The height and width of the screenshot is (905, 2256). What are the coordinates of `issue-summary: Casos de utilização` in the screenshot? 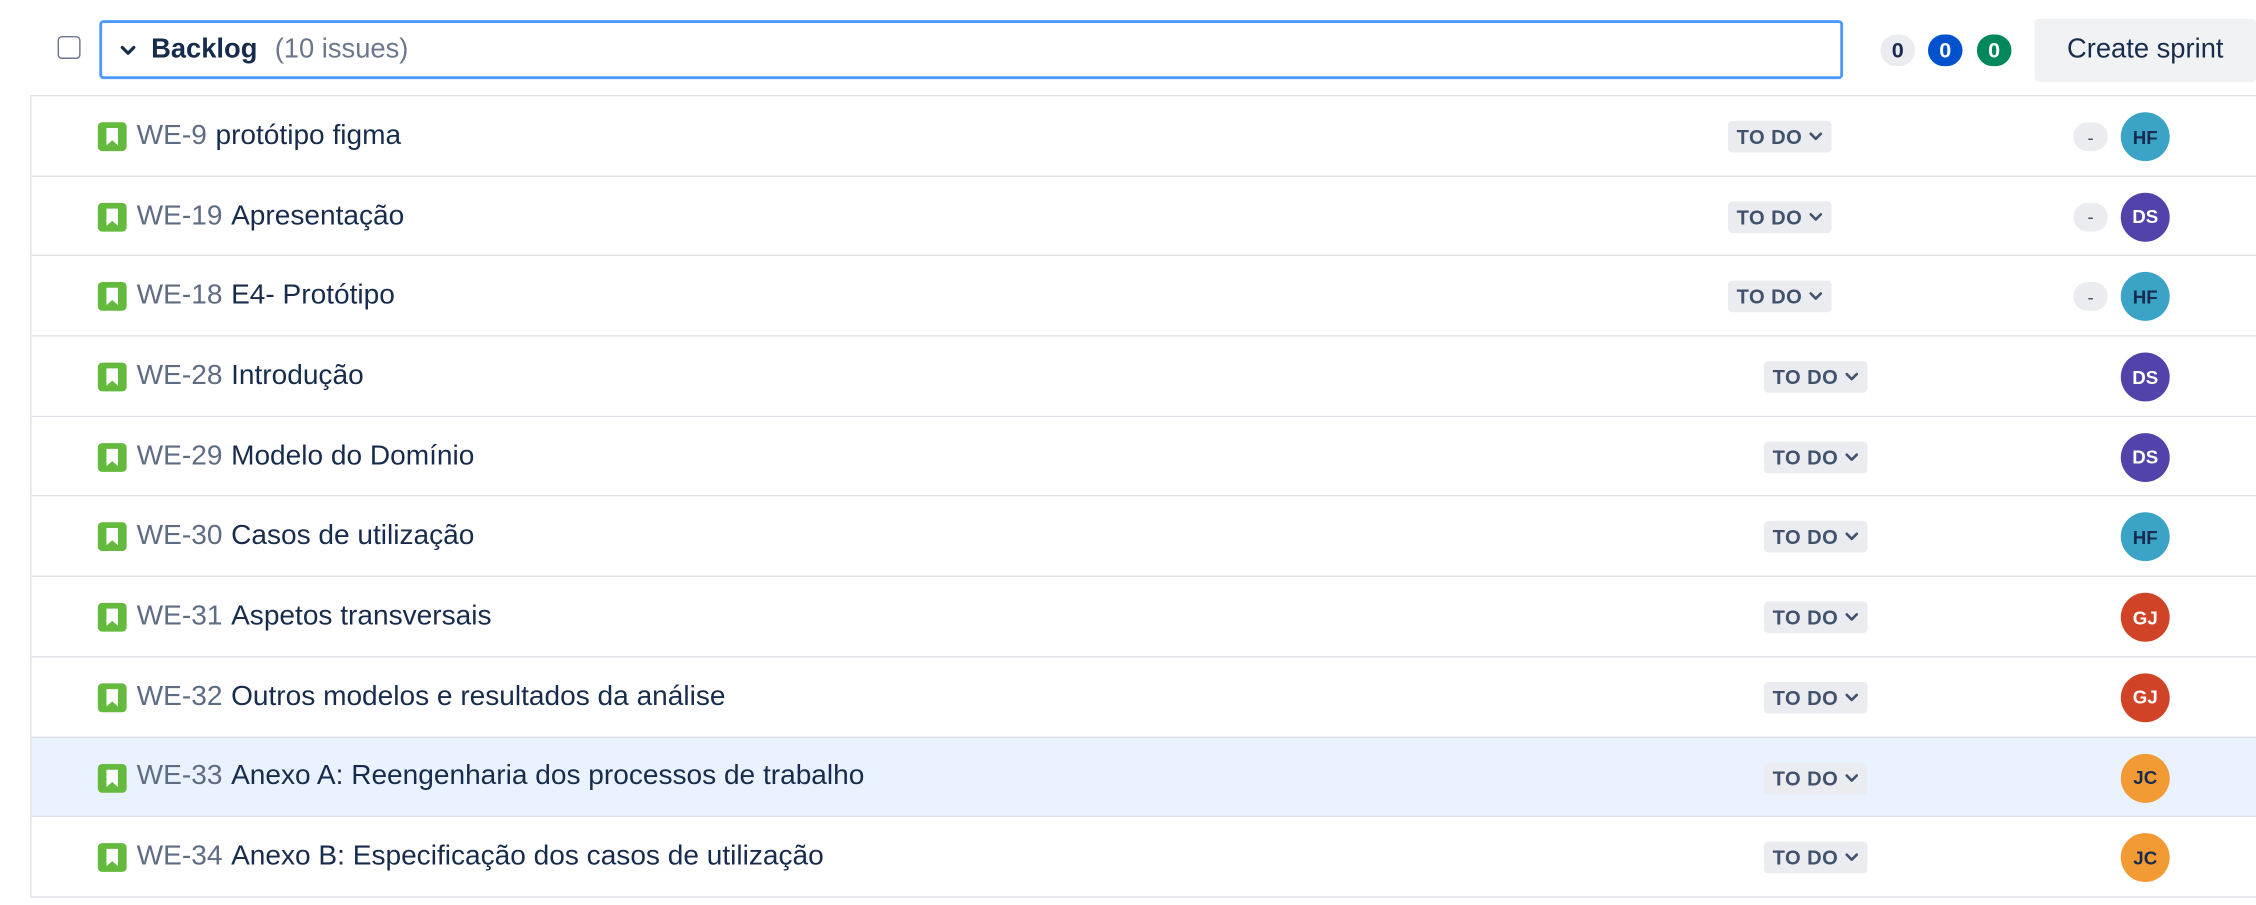 It's located at (353, 535).